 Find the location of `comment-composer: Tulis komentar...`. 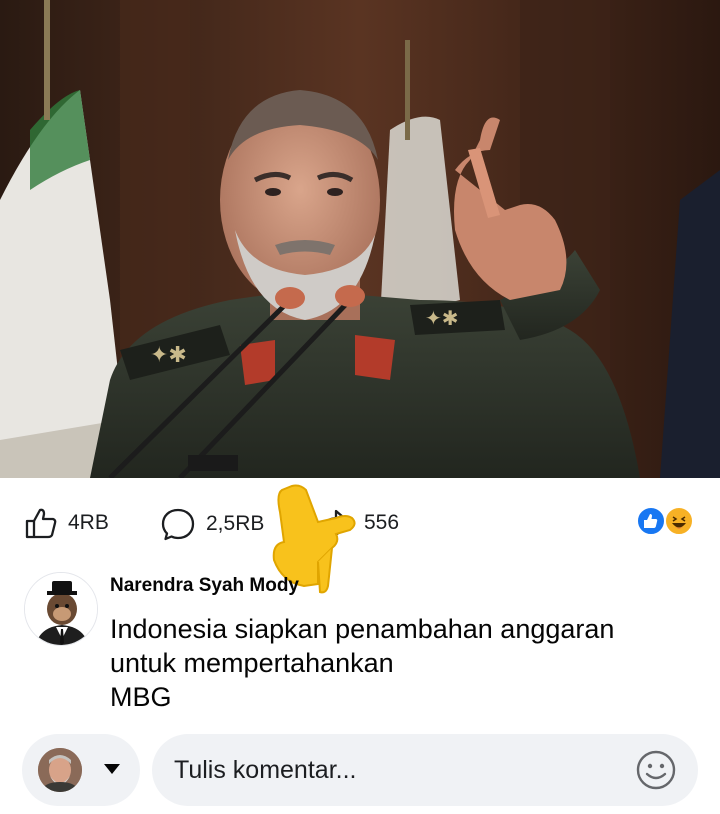

comment-composer: Tulis komentar... is located at coordinates (360, 769).